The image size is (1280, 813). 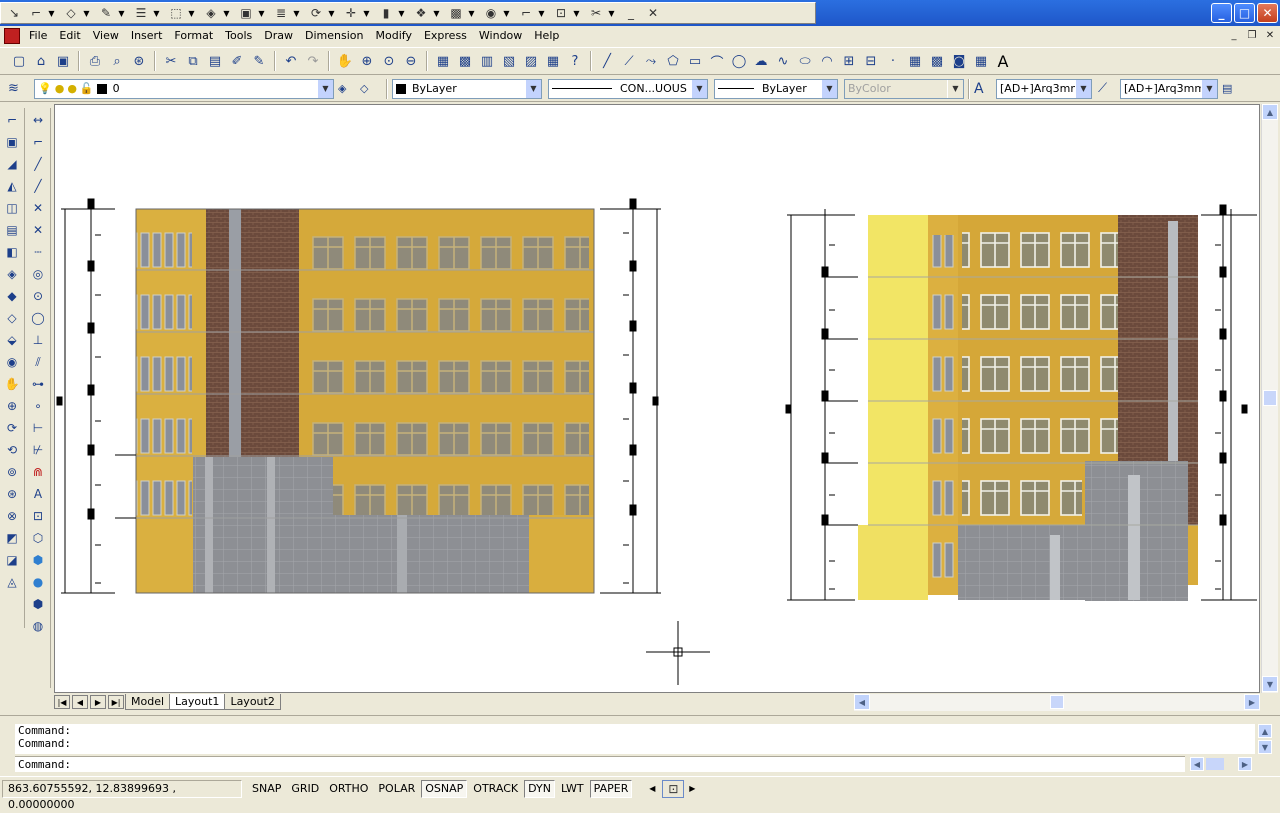 I want to click on angular-icon: ◎, so click(x=38, y=274).